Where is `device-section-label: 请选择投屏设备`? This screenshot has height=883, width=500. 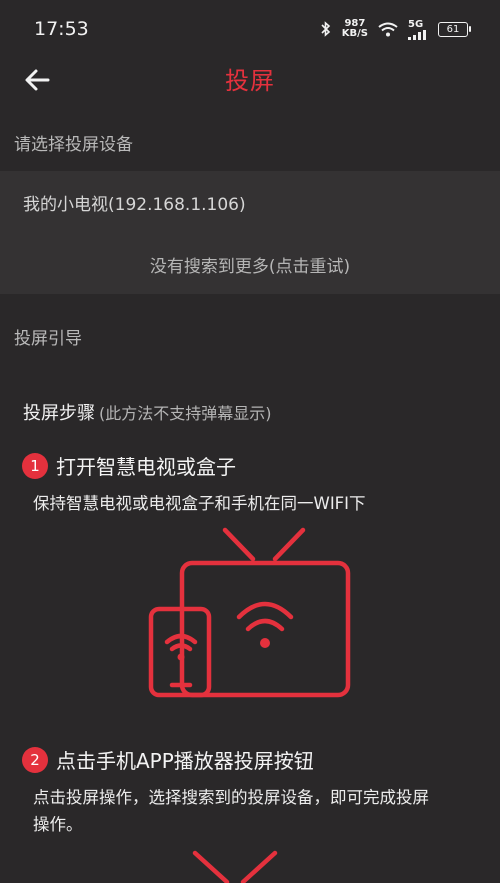
device-section-label: 请选择投屏设备 is located at coordinates (73, 145).